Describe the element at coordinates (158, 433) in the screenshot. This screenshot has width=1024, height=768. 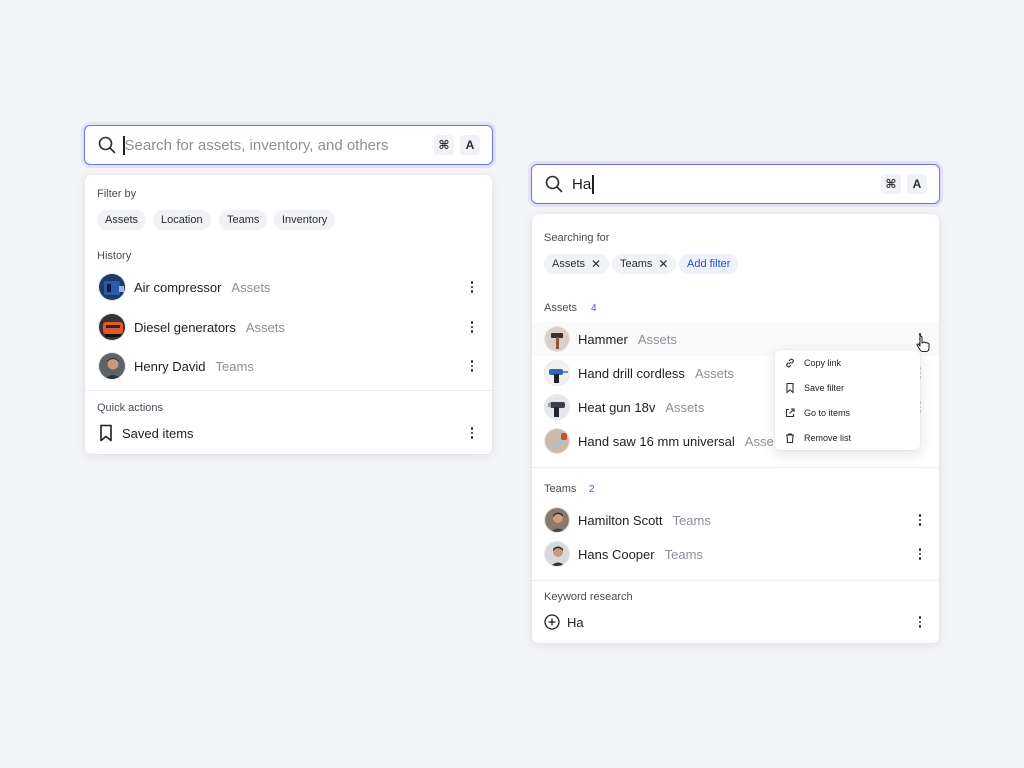
I see `quick-action-label: Saved items` at that location.